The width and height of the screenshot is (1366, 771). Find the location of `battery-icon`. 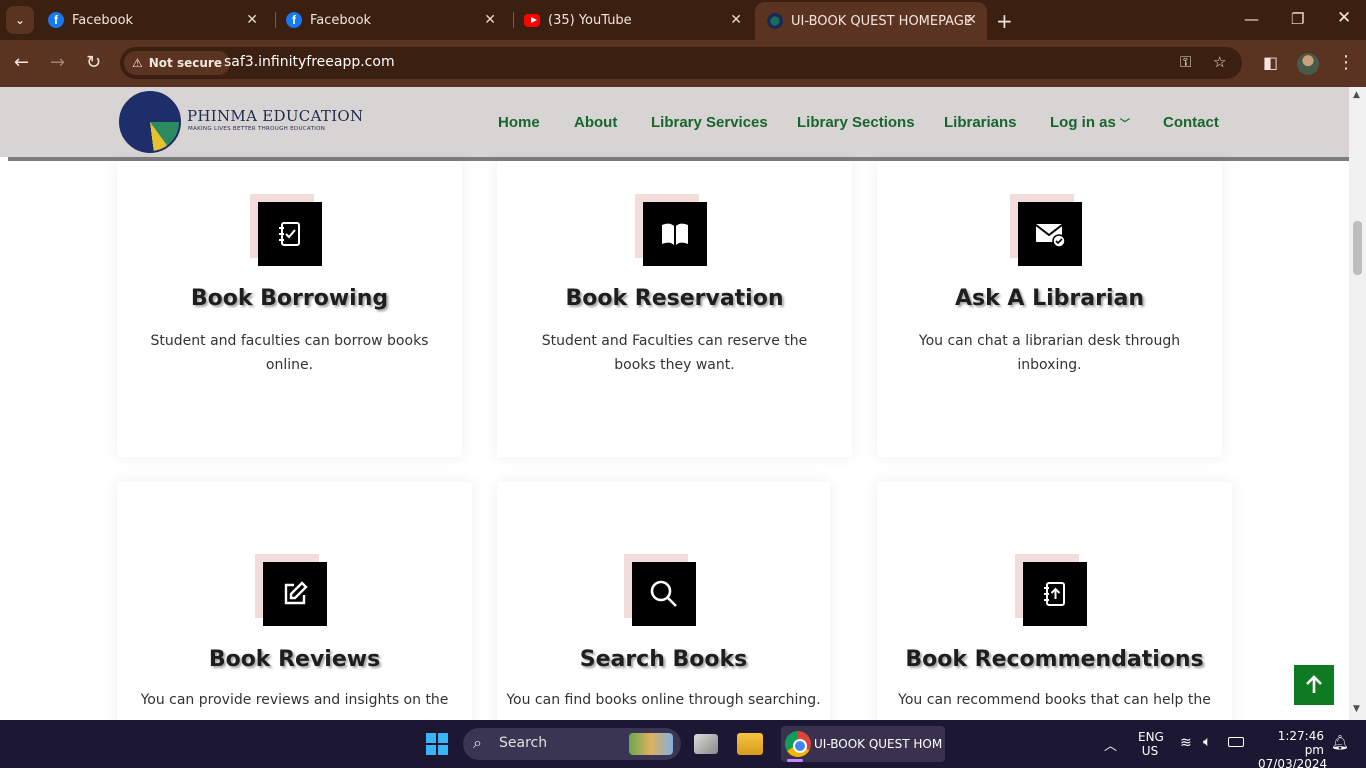

battery-icon is located at coordinates (1236, 742).